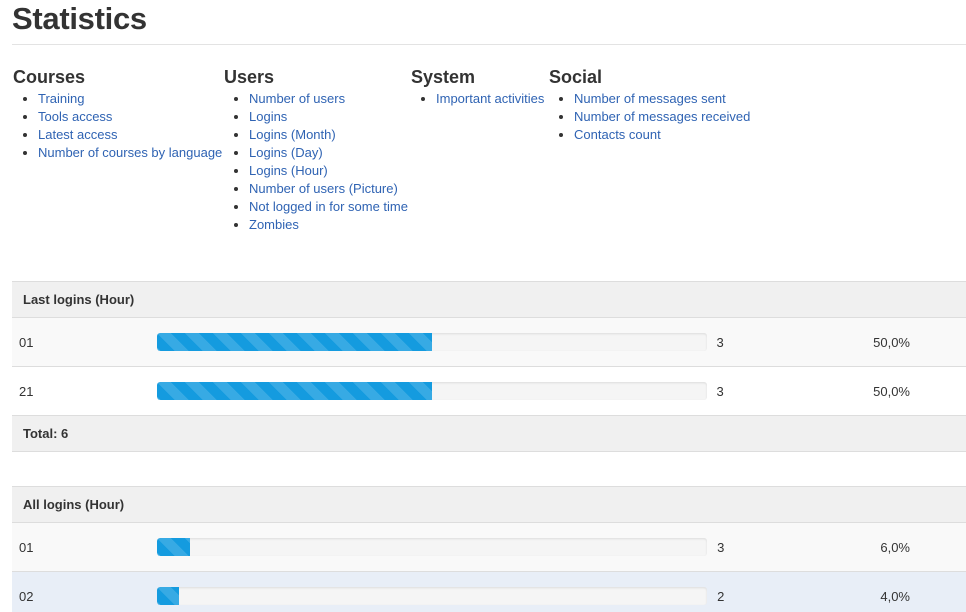 This screenshot has width=966, height=612. I want to click on row-count: 2, so click(750, 591).